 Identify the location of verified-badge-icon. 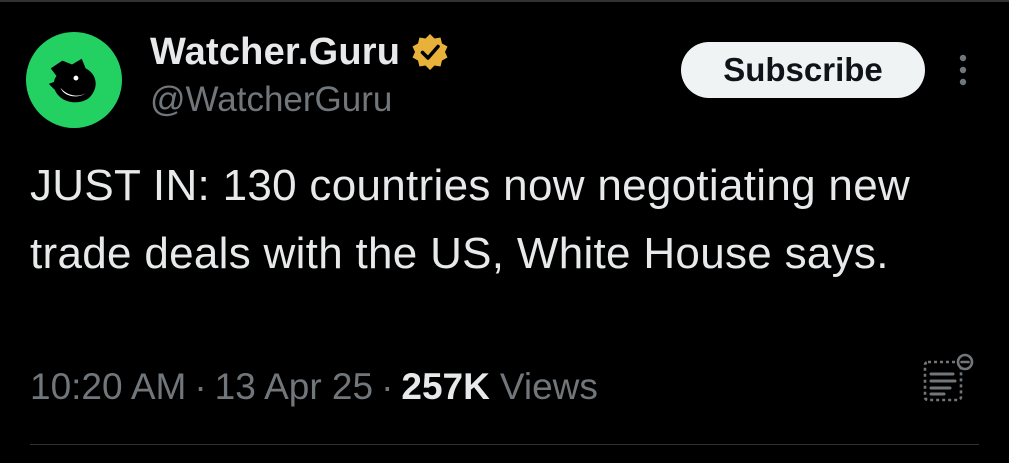
(430, 52).